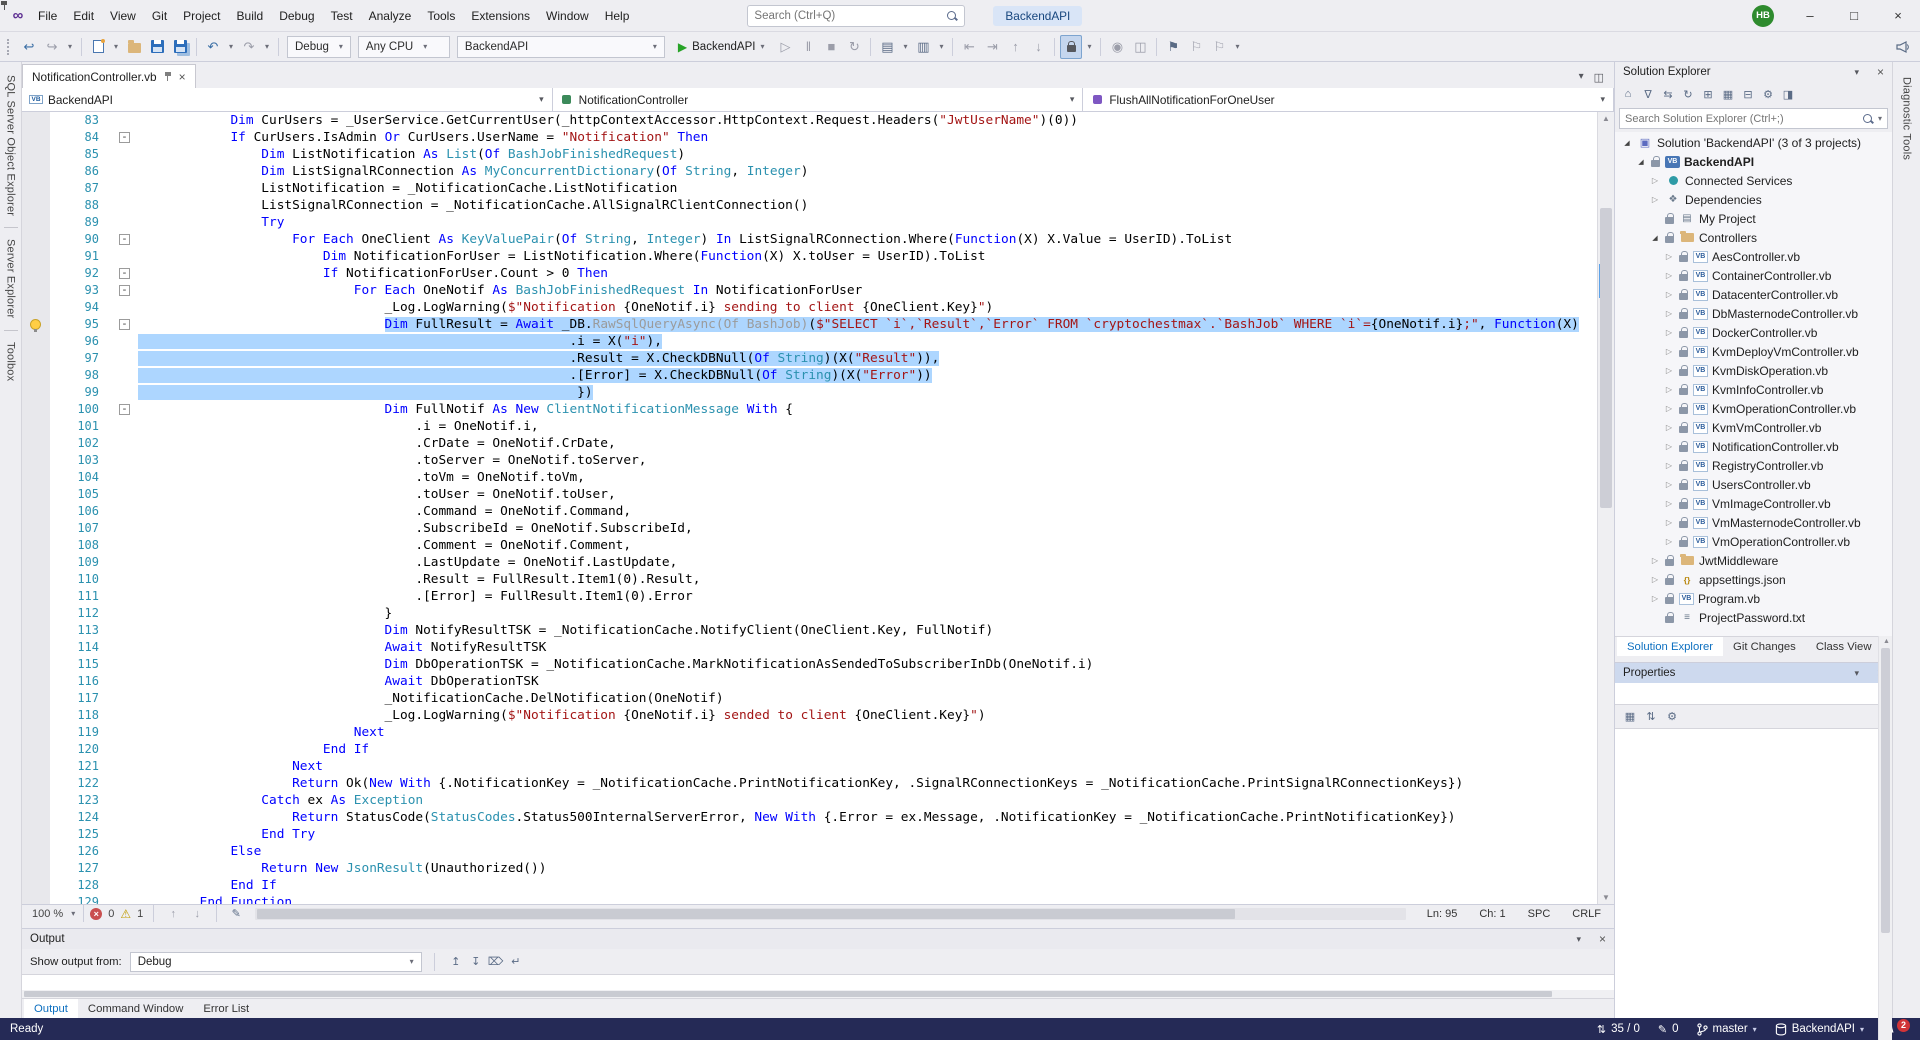 Image resolution: width=1920 pixels, height=1040 pixels. I want to click on clear-all-icon: ⌦, so click(496, 962).